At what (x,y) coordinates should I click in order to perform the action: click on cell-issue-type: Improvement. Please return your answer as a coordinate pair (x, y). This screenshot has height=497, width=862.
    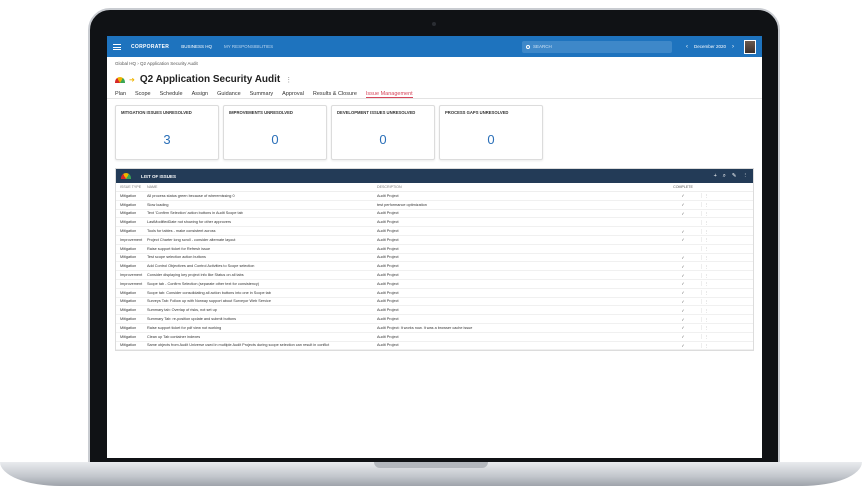
    Looking at the image, I should click on (131, 275).